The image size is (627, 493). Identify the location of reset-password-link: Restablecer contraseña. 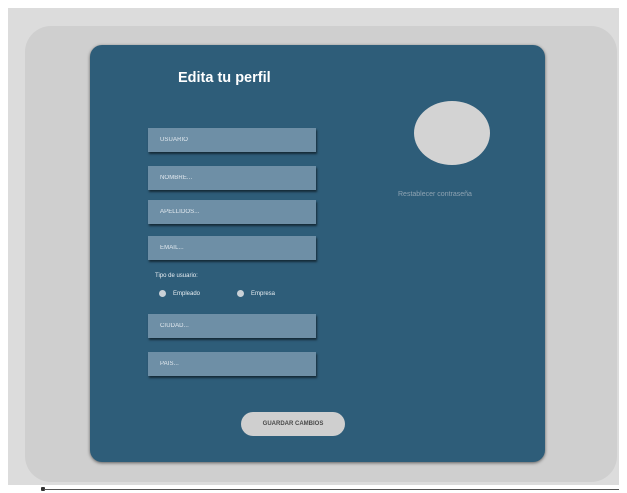
(435, 194).